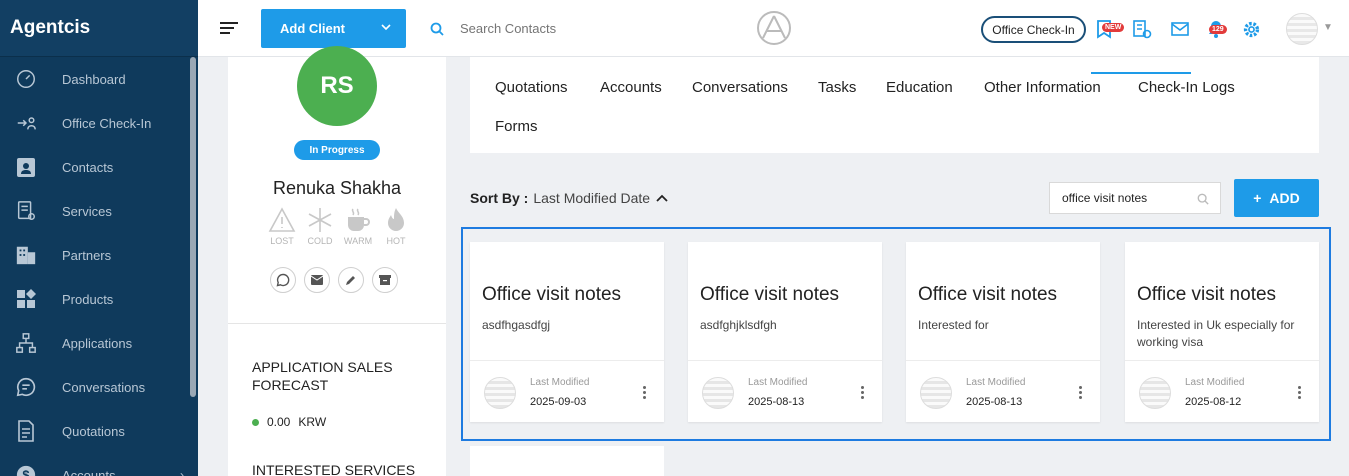 The height and width of the screenshot is (476, 1349). I want to click on sidebar-item-label: Partners, so click(87, 255).